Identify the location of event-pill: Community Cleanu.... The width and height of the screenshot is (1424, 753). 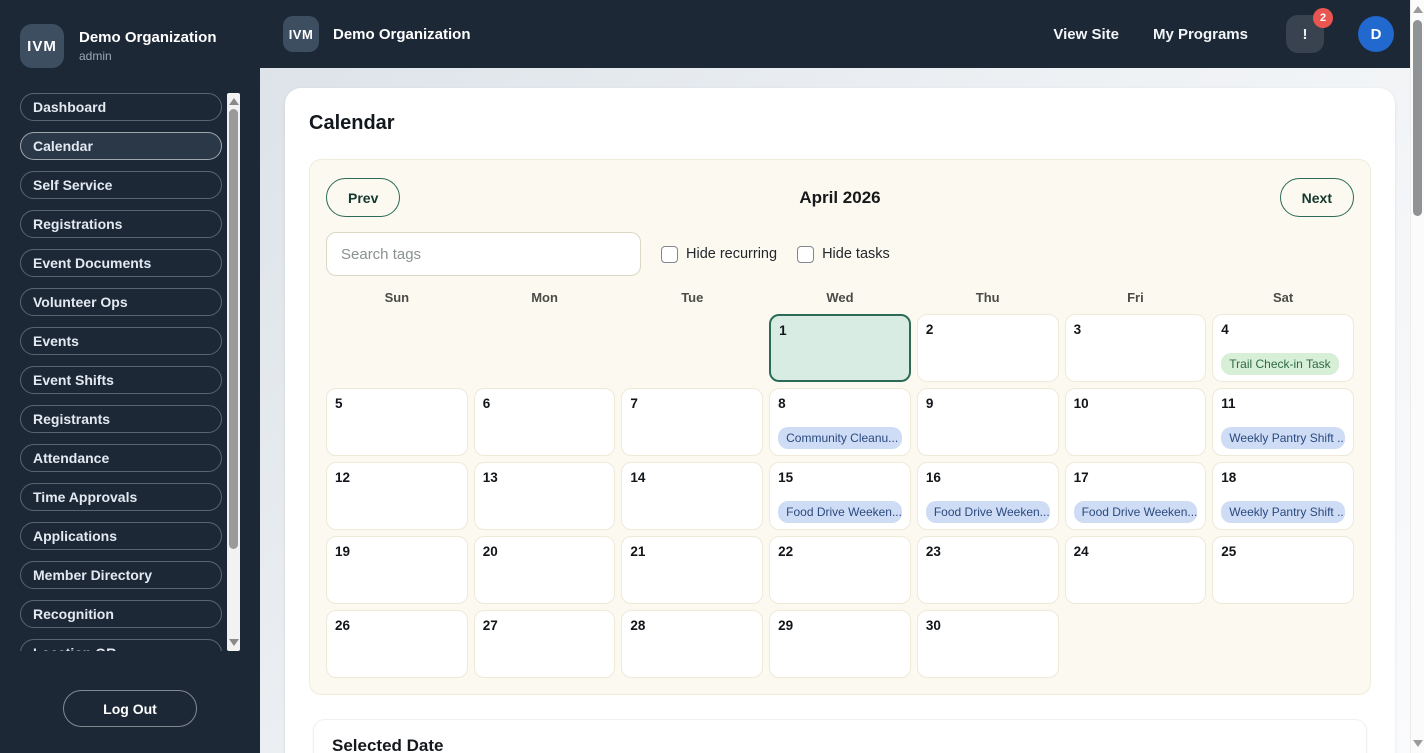
(840, 438).